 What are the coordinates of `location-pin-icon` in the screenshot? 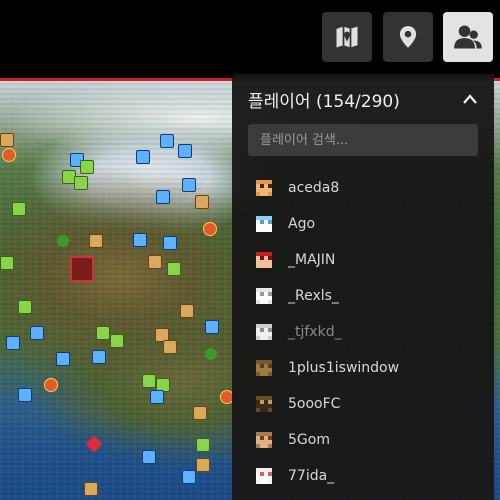 It's located at (408, 37).